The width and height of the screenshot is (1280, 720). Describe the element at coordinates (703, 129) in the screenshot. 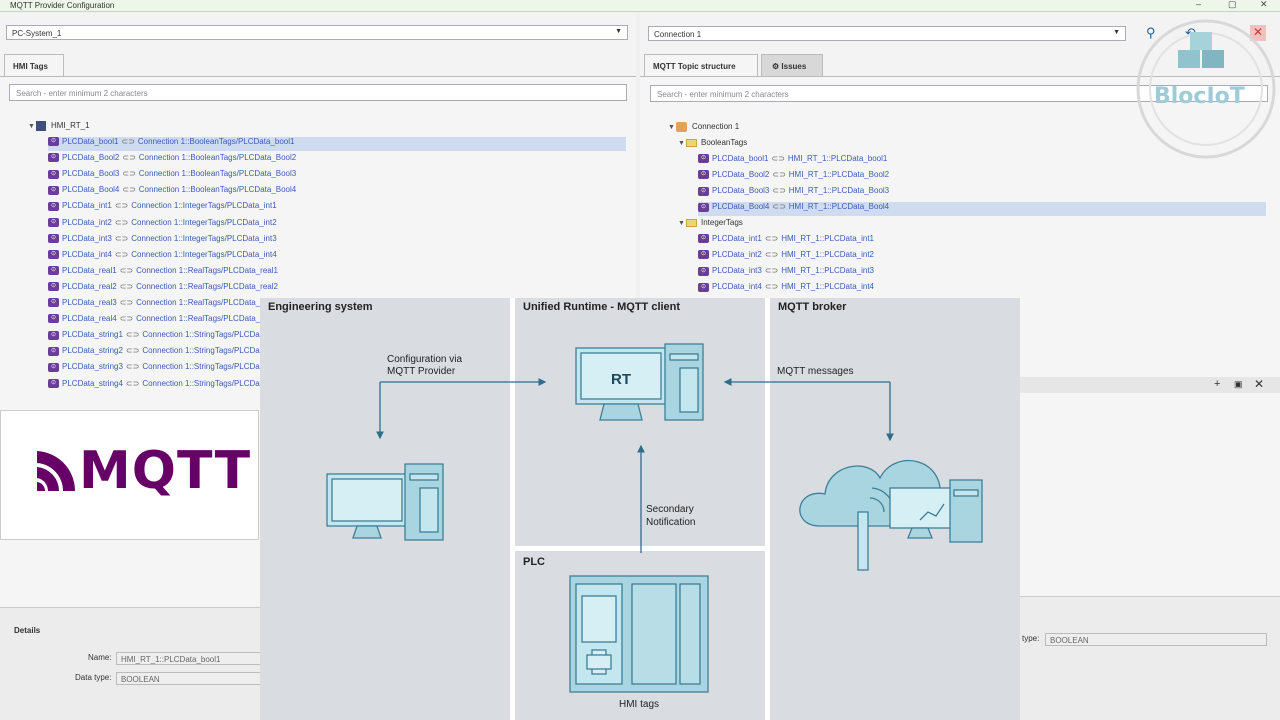

I see `tree-root-connection: ▼ Connection 1` at that location.